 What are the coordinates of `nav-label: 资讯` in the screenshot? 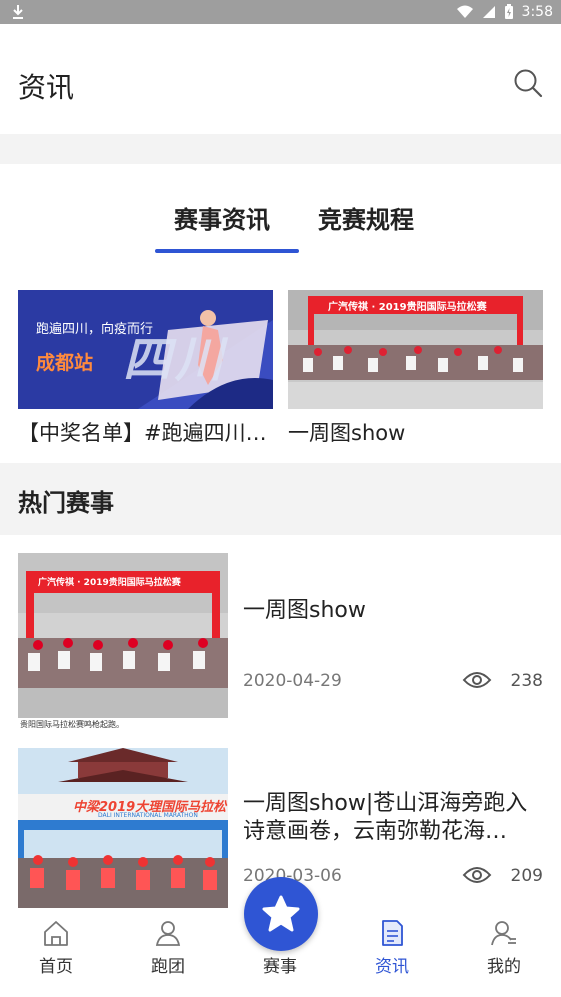 It's located at (392, 967).